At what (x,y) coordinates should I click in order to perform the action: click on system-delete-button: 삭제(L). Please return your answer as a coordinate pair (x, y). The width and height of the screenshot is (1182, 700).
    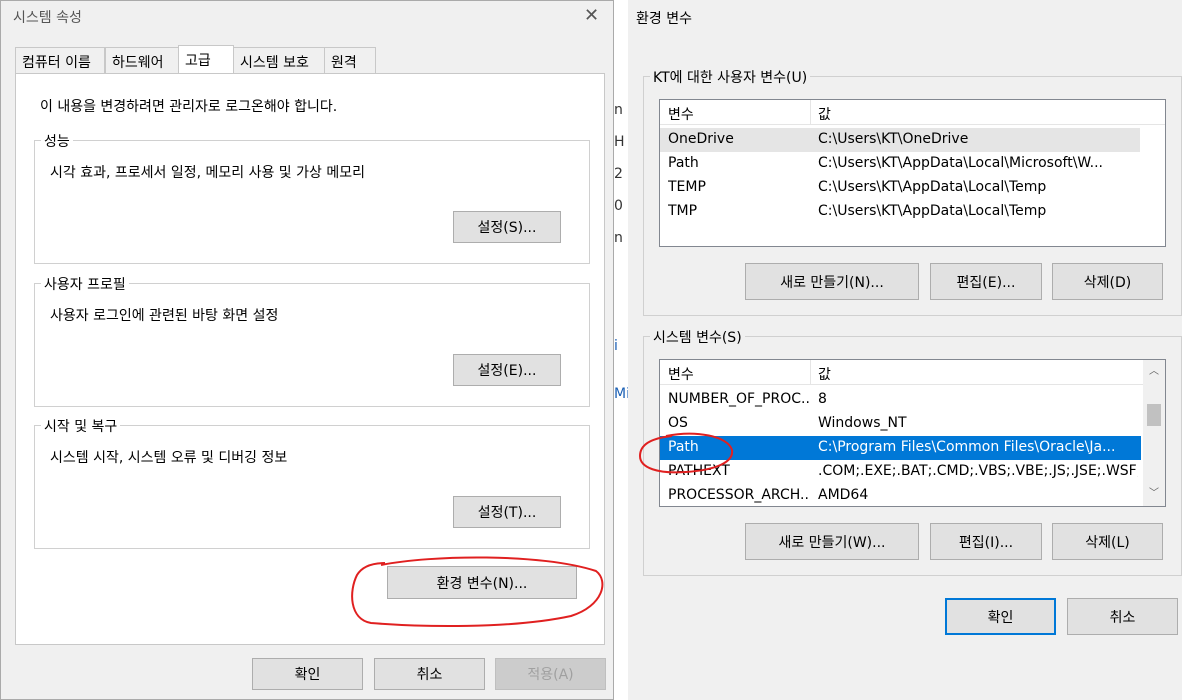
    Looking at the image, I should click on (1107, 541).